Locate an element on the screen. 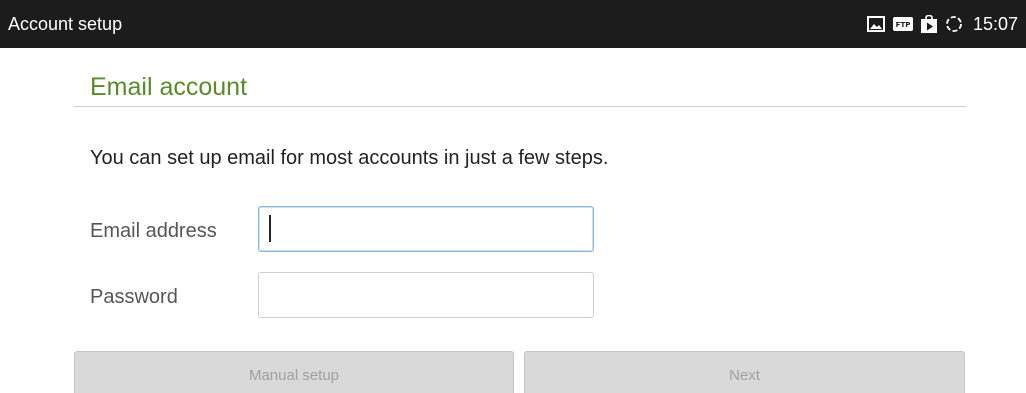  next-button: Next is located at coordinates (744, 372).